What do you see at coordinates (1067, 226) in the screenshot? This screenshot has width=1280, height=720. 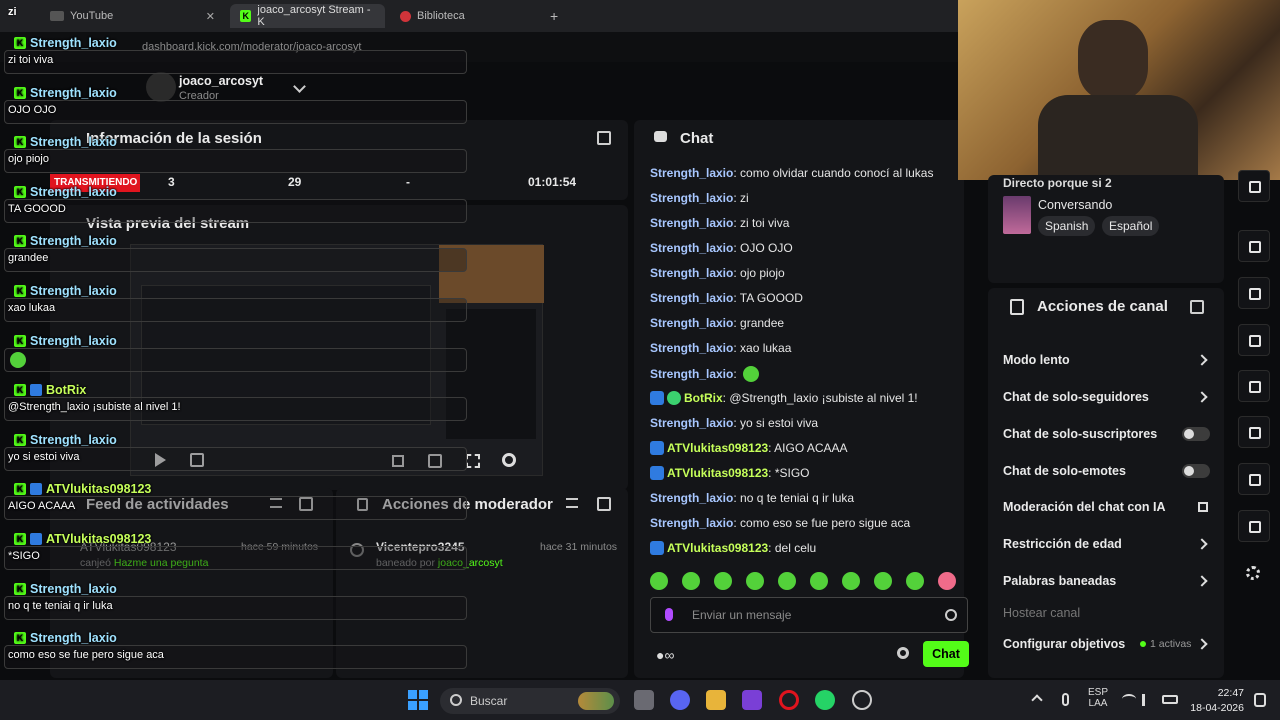 I see `tag-spanish: Spanish` at bounding box center [1067, 226].